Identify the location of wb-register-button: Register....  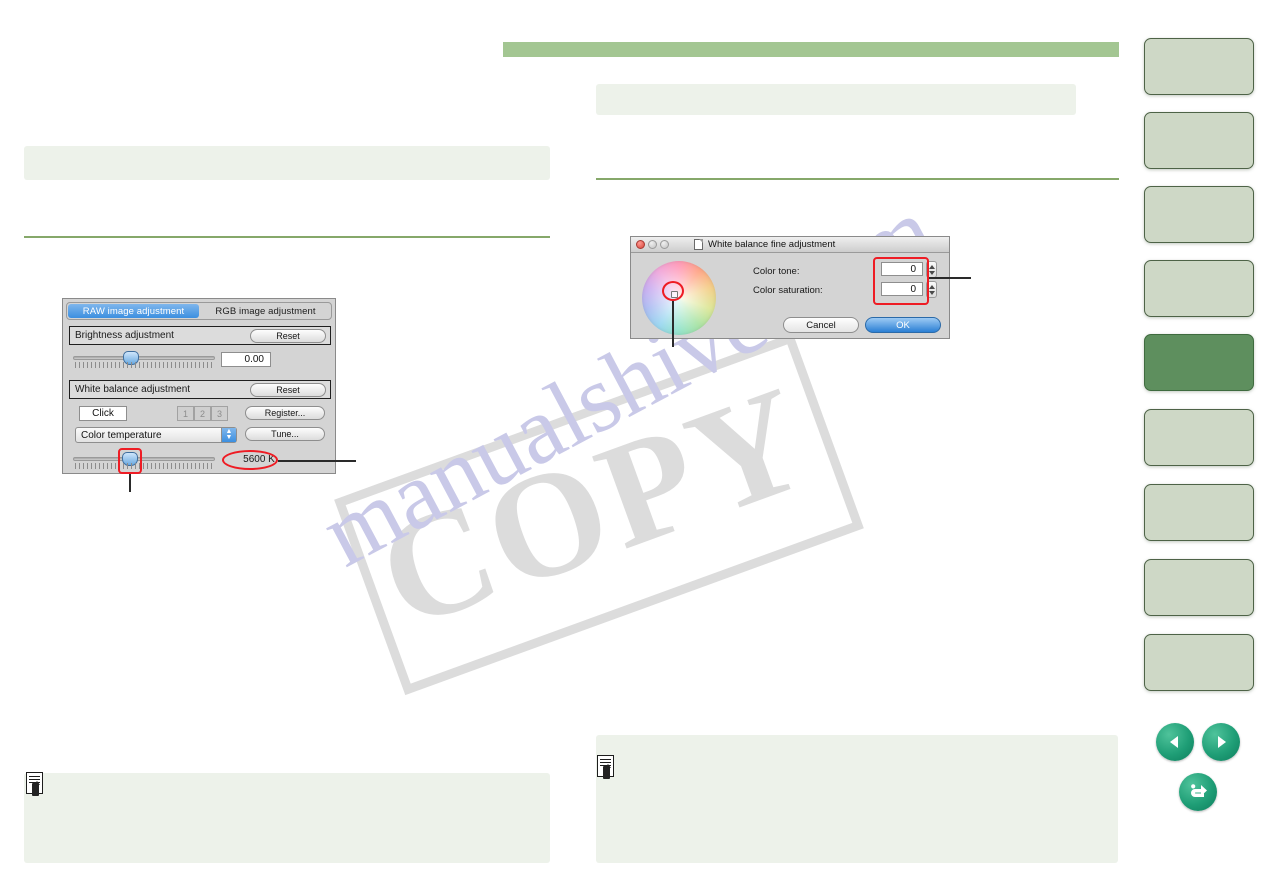
(285, 413).